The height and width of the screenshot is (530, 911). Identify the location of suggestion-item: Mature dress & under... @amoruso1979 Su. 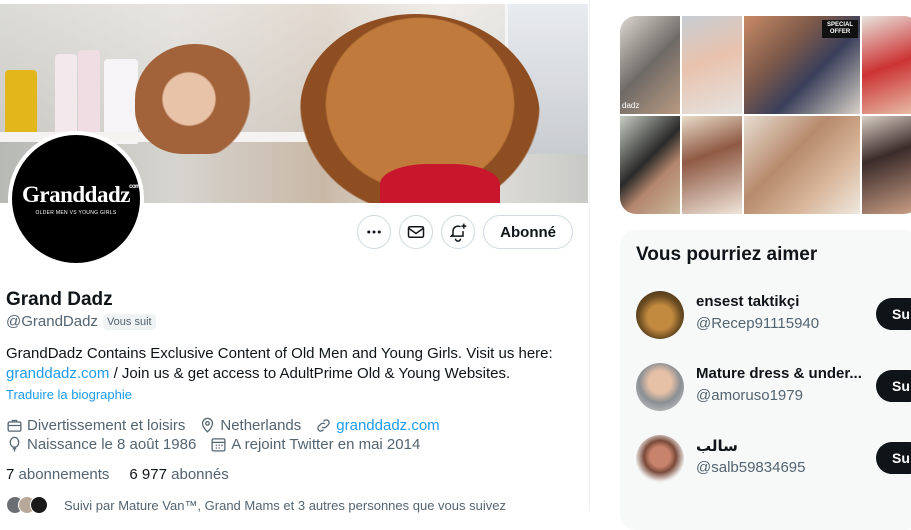
(773, 388).